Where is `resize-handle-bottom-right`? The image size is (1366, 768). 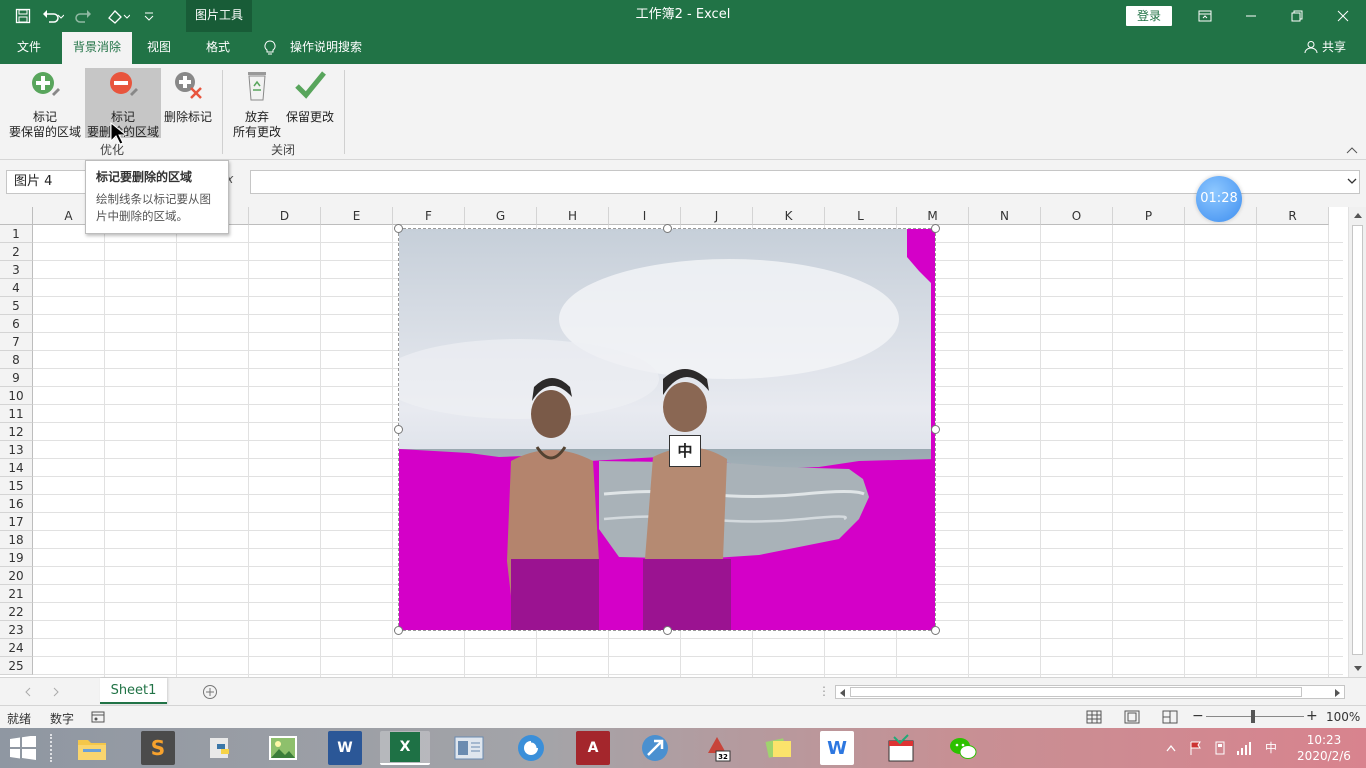 resize-handle-bottom-right is located at coordinates (935, 630).